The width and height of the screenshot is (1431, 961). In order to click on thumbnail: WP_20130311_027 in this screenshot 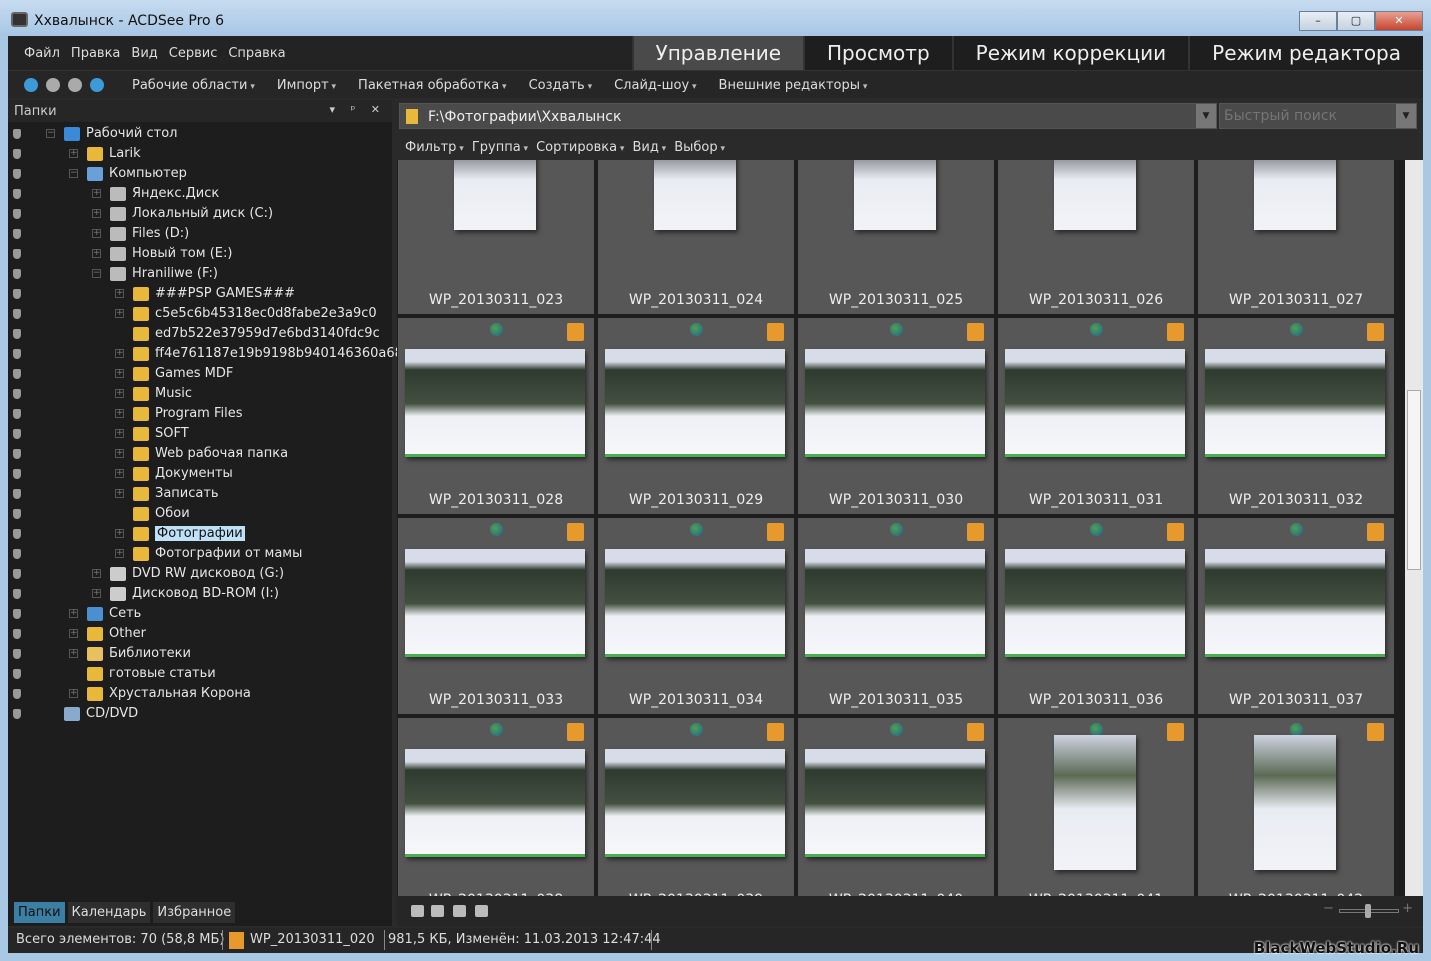, I will do `click(1296, 237)`.